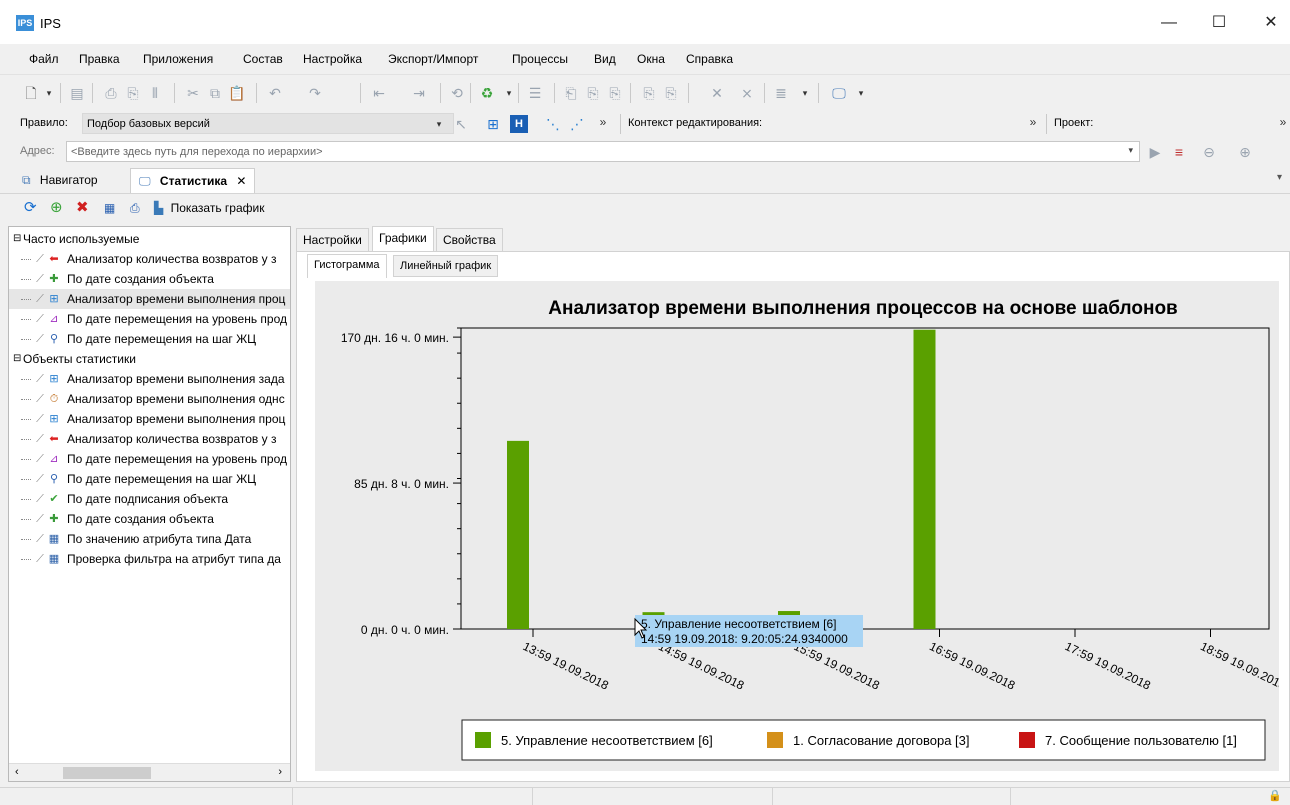 The image size is (1290, 805). Describe the element at coordinates (671, 93) in the screenshot. I see `document-cancel-icon: ⎘` at that location.